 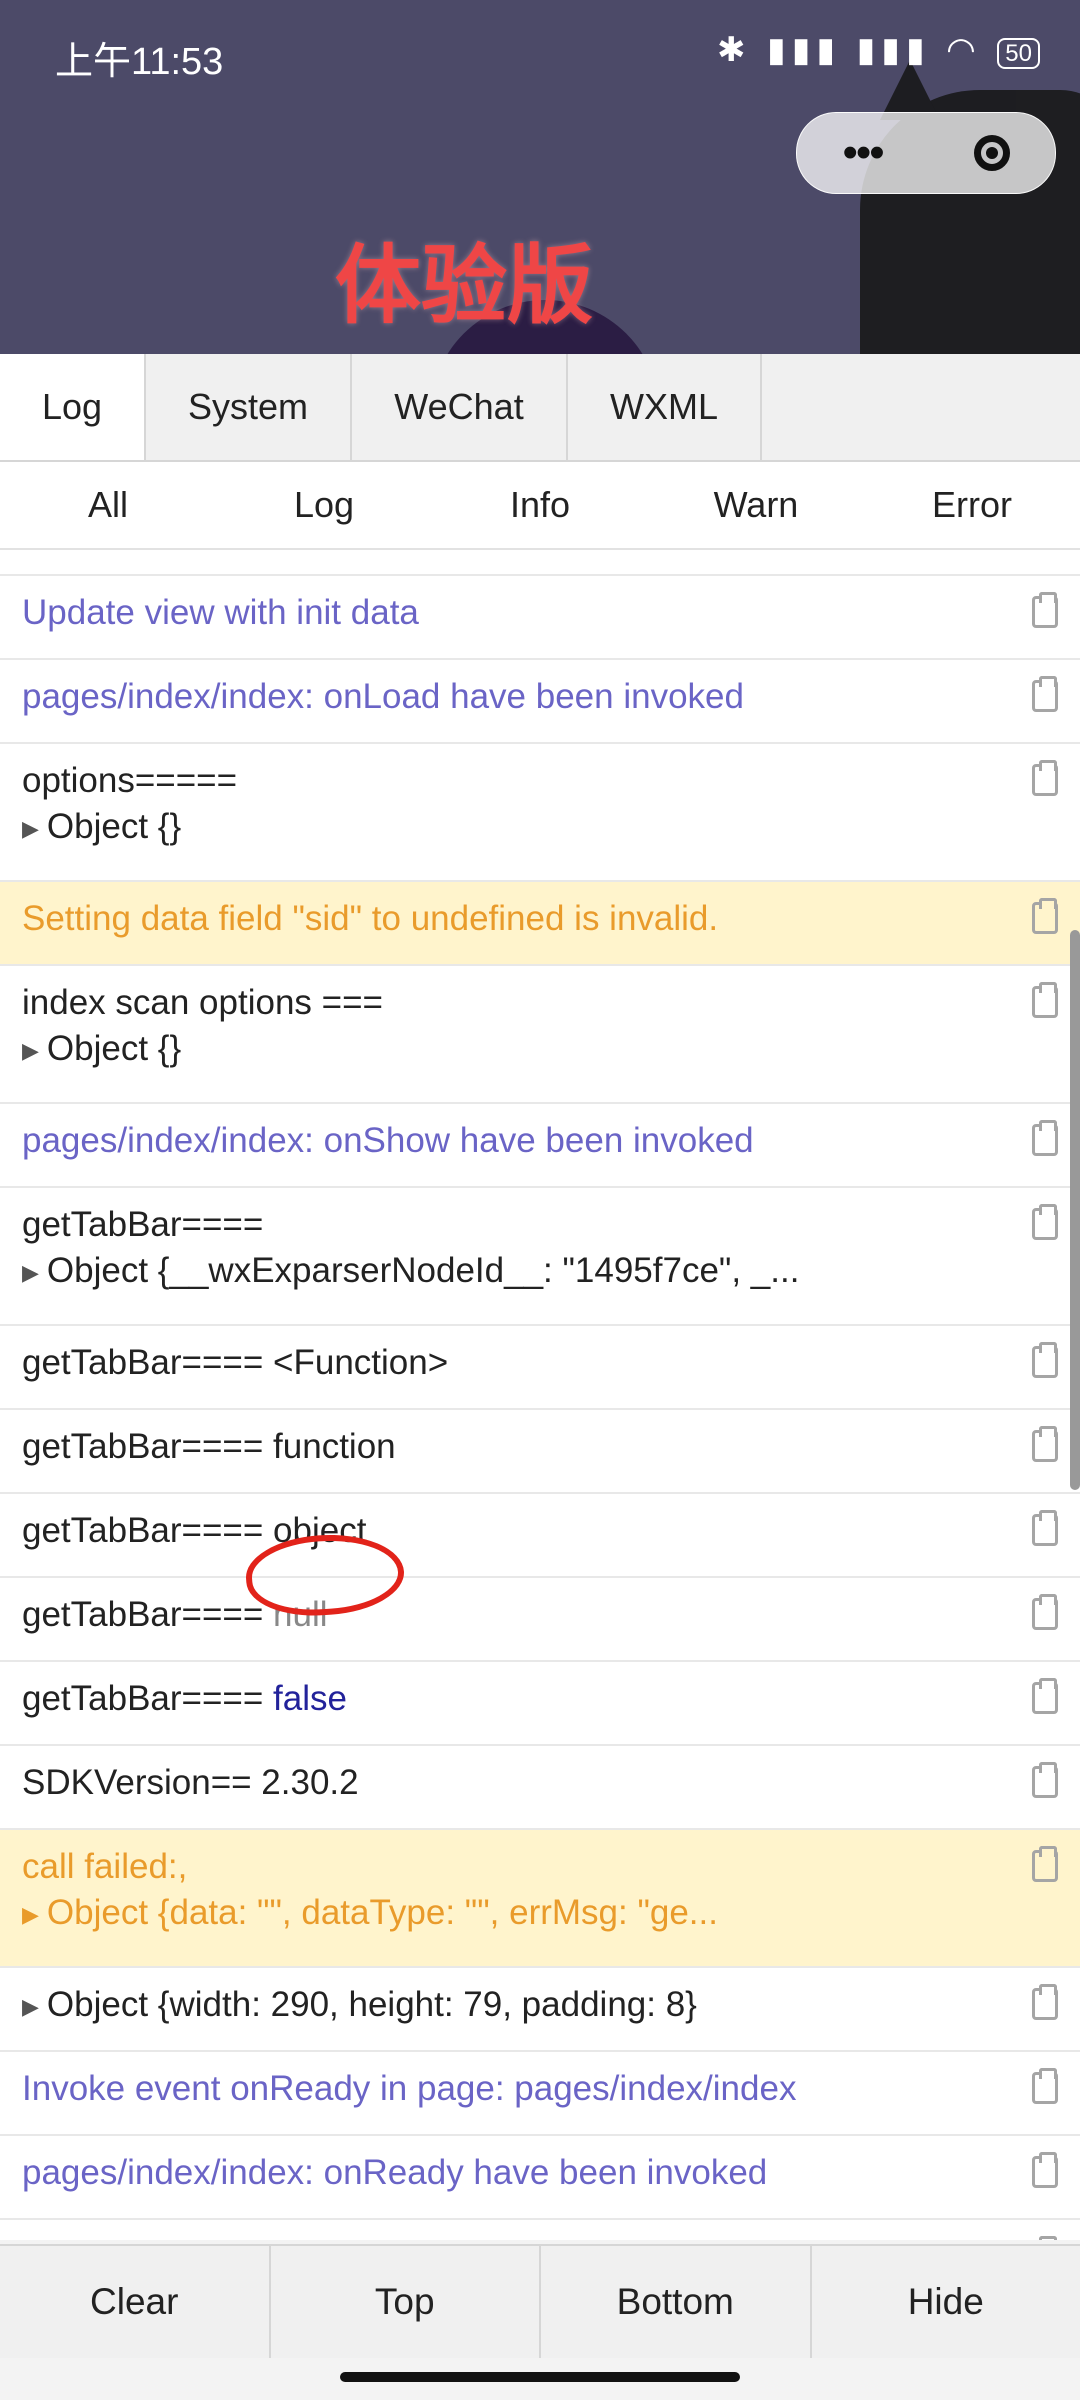 What do you see at coordinates (496, 1615) in the screenshot?
I see `log-text: getTabBar==== null` at bounding box center [496, 1615].